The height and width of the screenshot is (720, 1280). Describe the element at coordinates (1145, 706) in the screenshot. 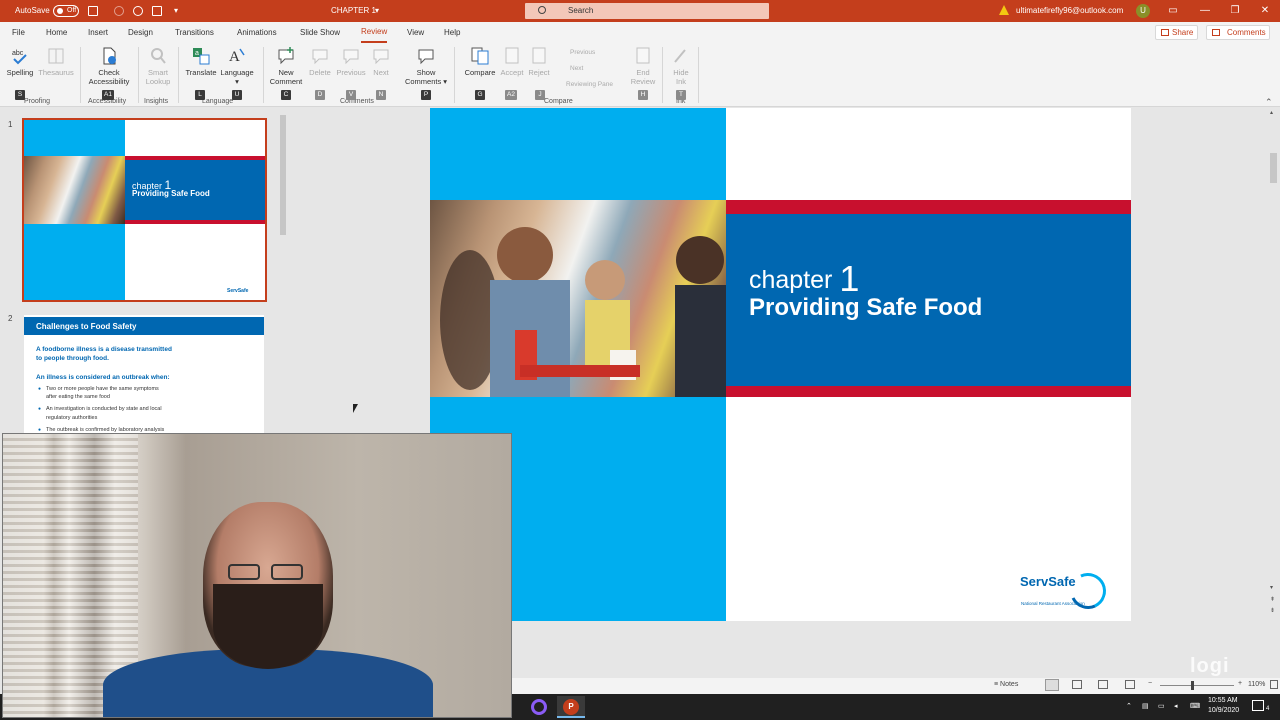

I see `network-icon: ▤` at that location.